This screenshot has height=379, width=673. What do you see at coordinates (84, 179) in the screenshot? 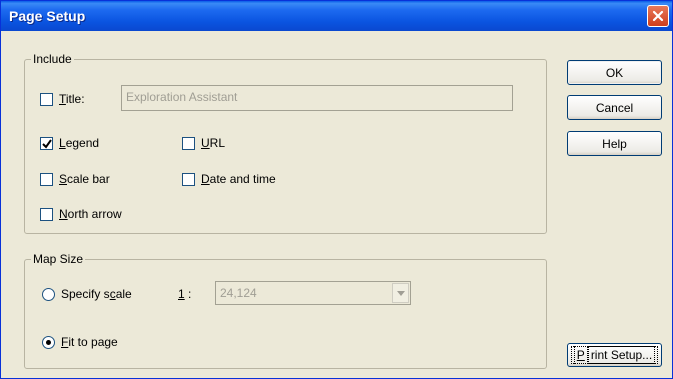
I see `scale-bar-checkbox-label: Scale bar` at bounding box center [84, 179].